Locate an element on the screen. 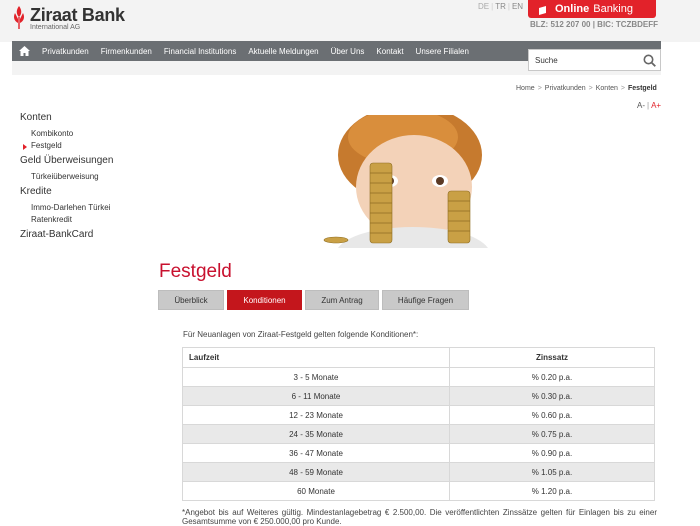 The width and height of the screenshot is (700, 526). term-cell: 48 - 59 Monate is located at coordinates (316, 472).